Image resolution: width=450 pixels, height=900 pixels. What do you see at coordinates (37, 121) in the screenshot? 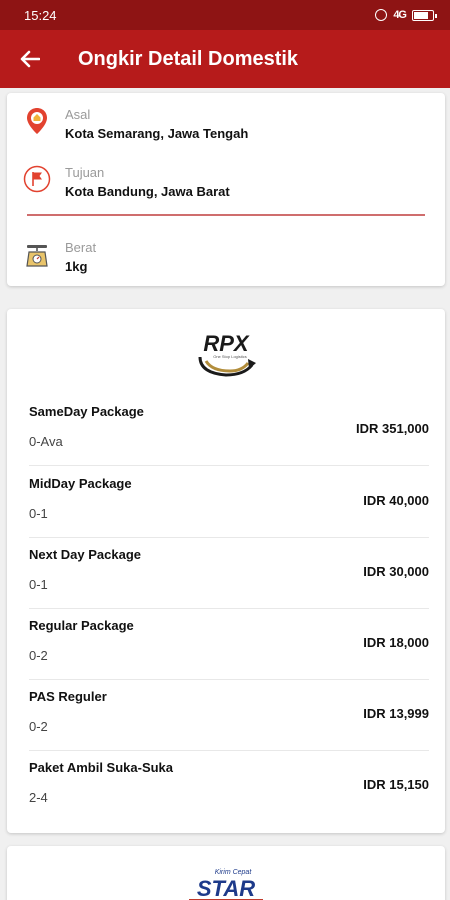
I see `map-pin-icon` at bounding box center [37, 121].